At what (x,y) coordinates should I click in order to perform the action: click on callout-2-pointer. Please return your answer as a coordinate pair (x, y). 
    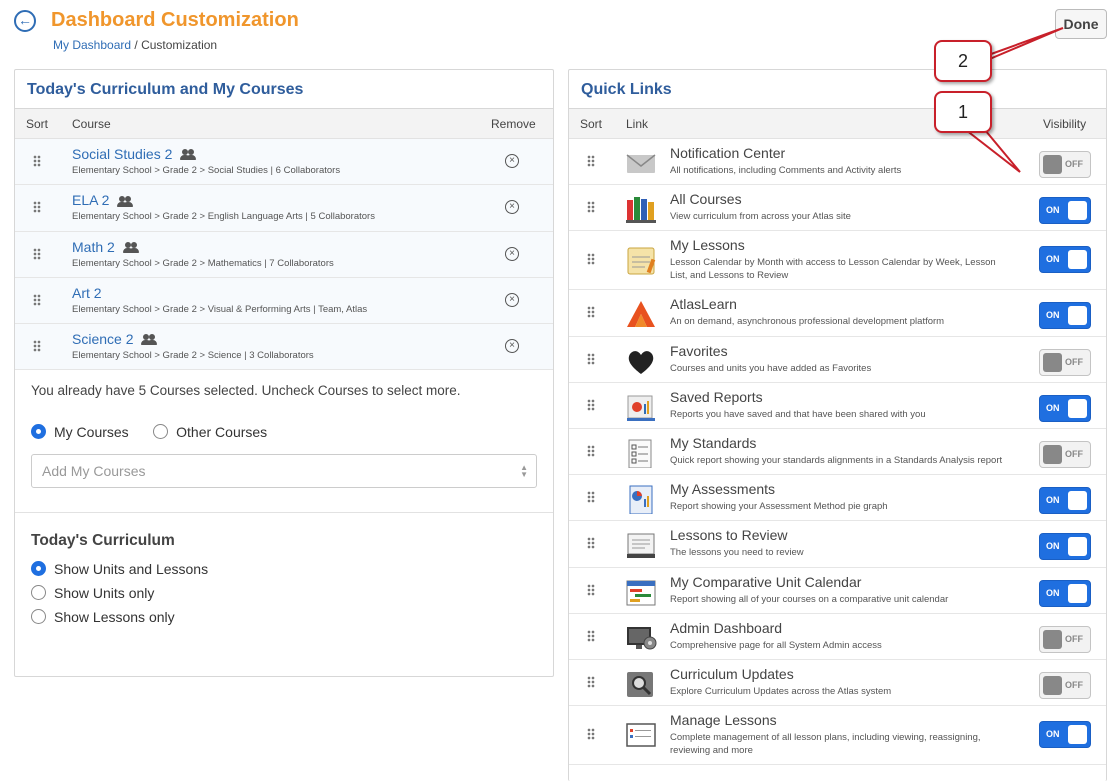
    Looking at the image, I should click on (1021, 43).